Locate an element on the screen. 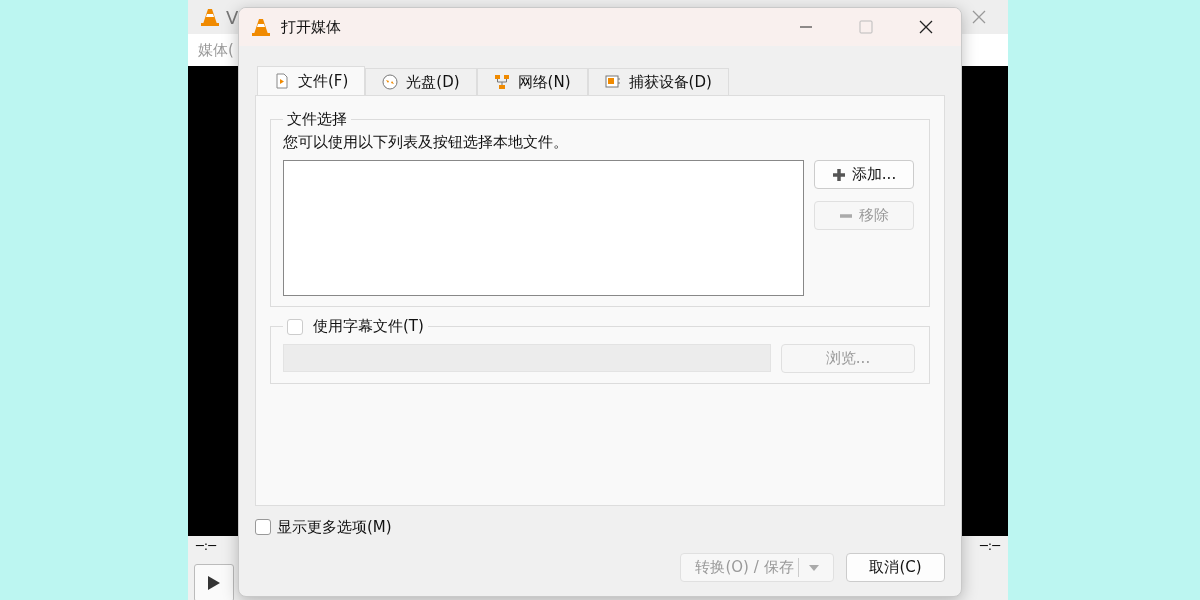 This screenshot has width=1200, height=600. checkbox-label: 使用字幕文件(T) is located at coordinates (368, 326).